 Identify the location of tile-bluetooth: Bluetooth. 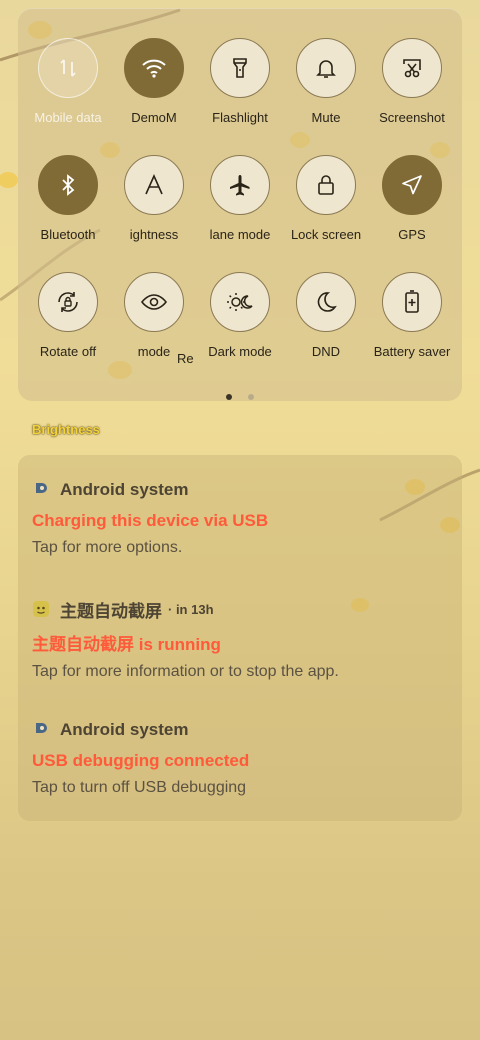
(68, 198).